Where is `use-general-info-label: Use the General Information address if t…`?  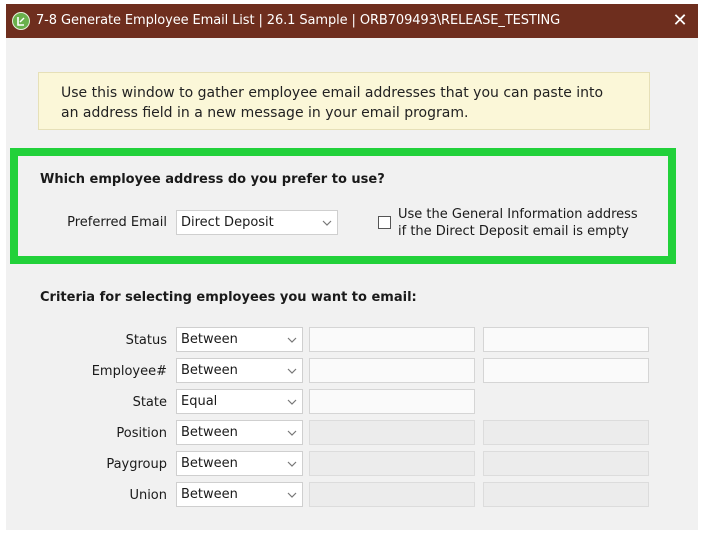
use-general-info-label: Use the General Information address if t… is located at coordinates (518, 223).